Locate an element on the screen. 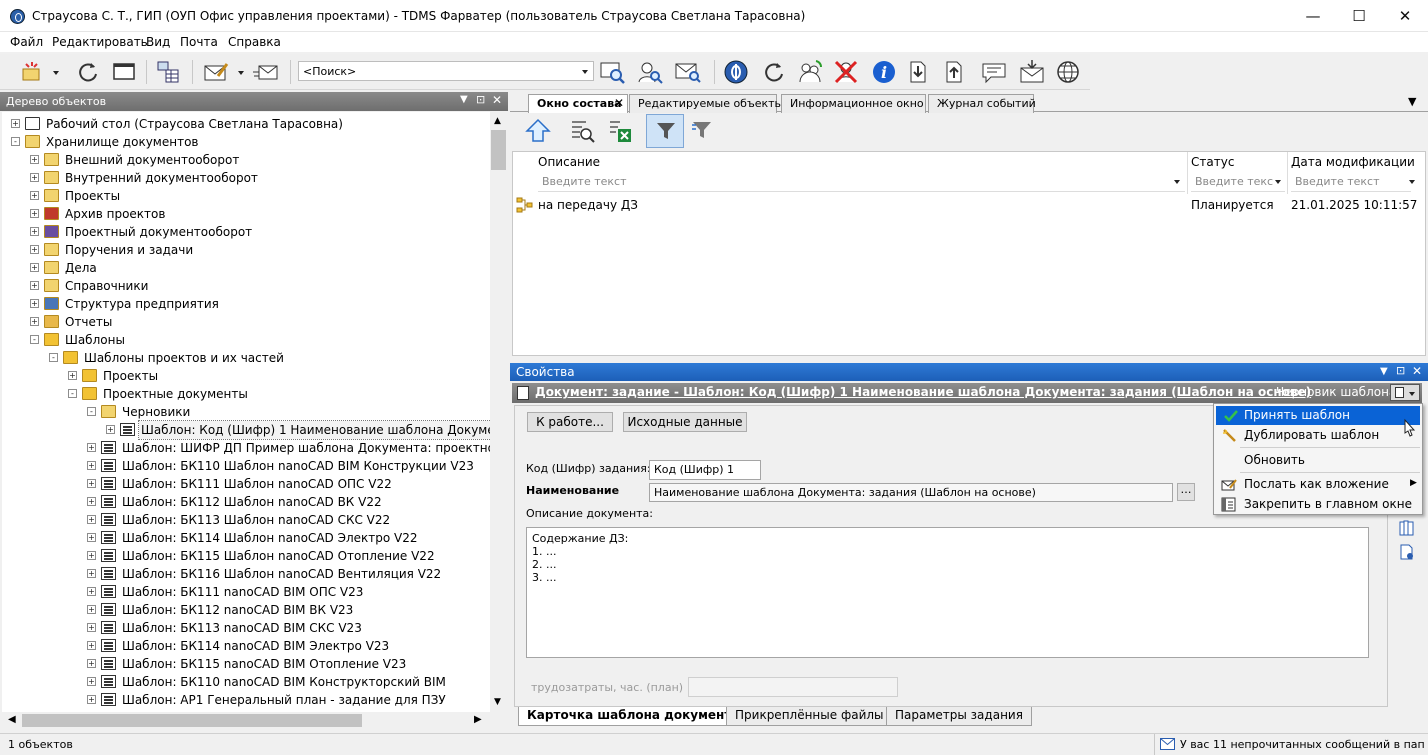 This screenshot has width=1428, height=755. close-window-button: ✕ is located at coordinates (1405, 16).